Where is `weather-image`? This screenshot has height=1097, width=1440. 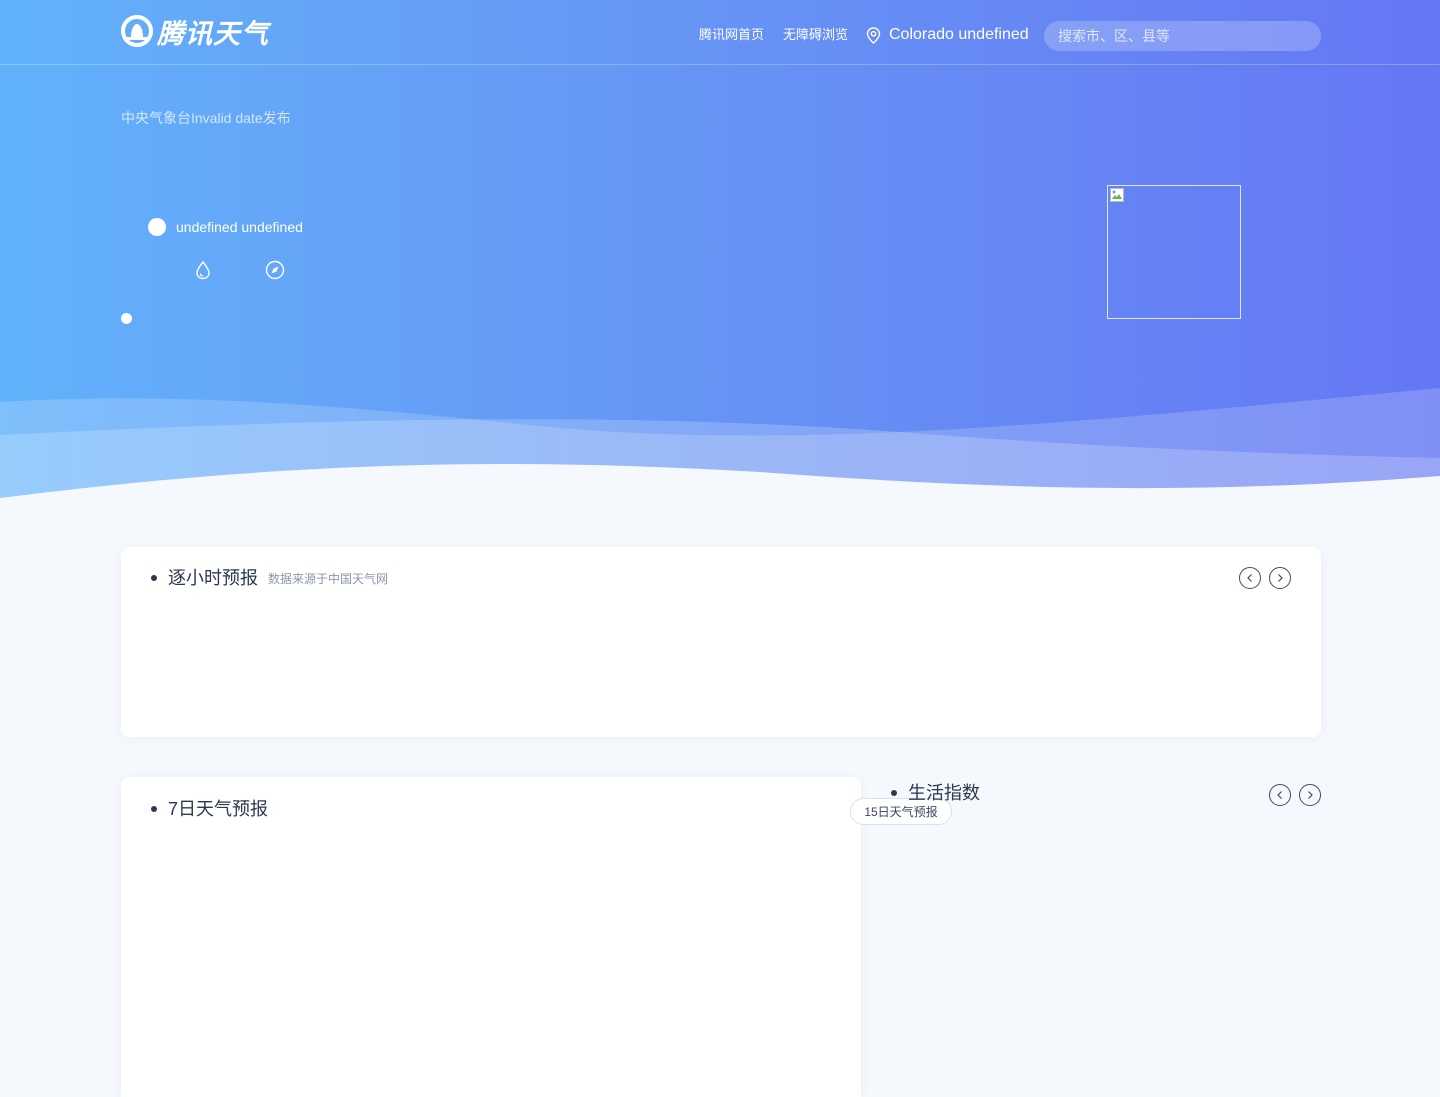
weather-image is located at coordinates (1174, 252).